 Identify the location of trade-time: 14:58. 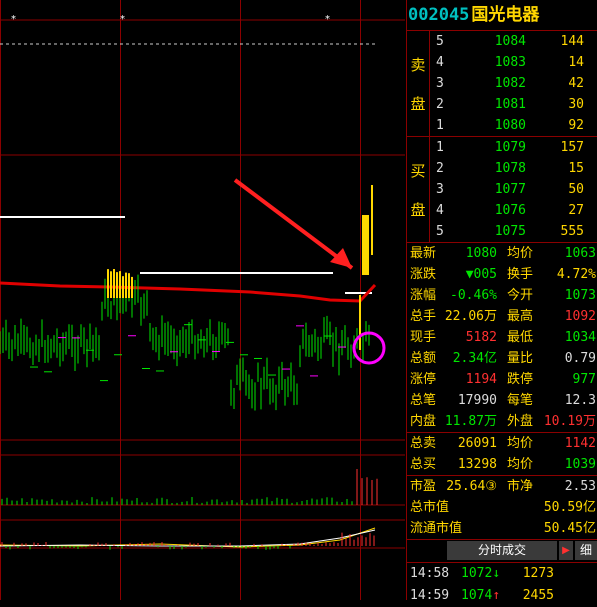
(430, 573).